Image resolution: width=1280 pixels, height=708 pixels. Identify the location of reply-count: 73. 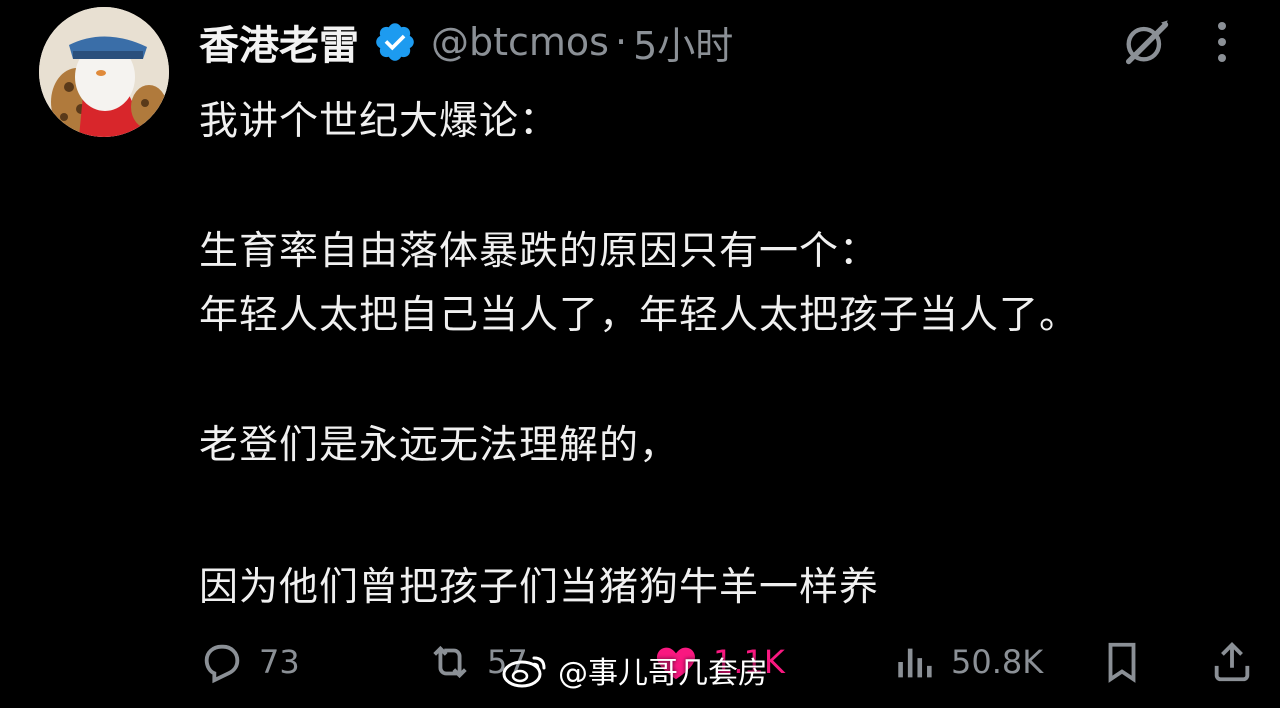
(279, 662).